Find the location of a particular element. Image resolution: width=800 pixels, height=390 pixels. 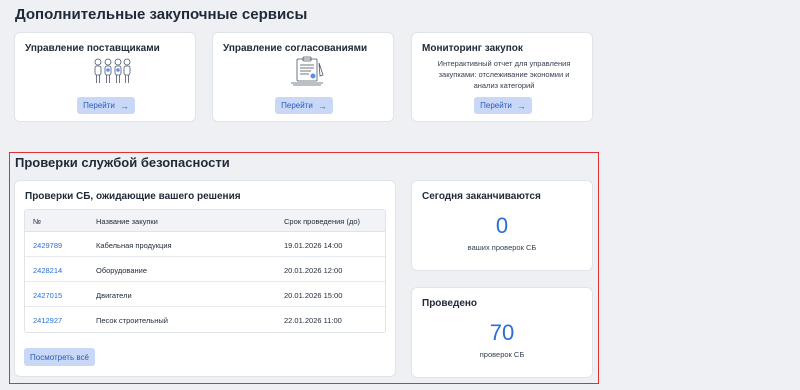

approval-document-icon is located at coordinates (307, 71).